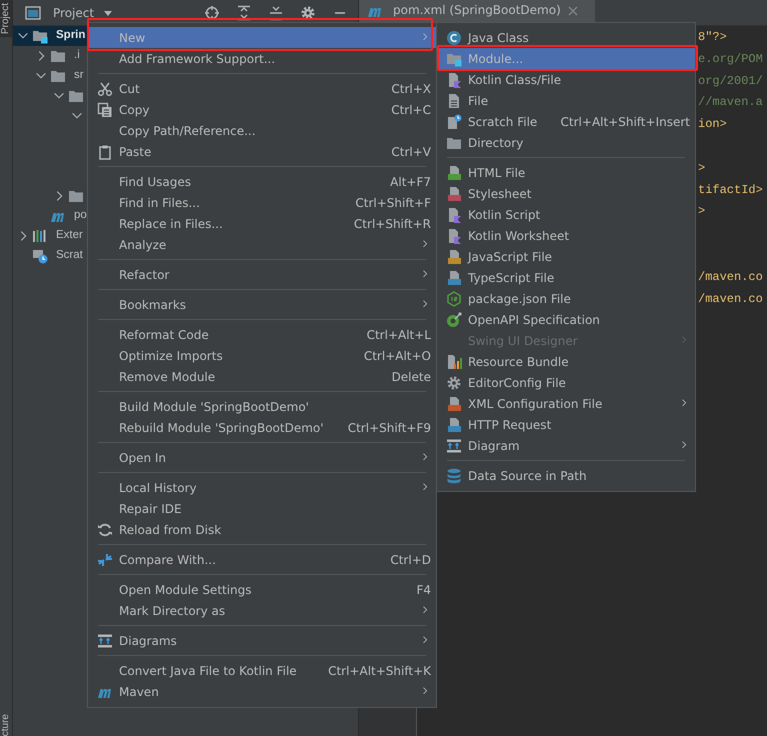  I want to click on shortcut-label: Ctrl+Alt+Shift+K, so click(379, 671).